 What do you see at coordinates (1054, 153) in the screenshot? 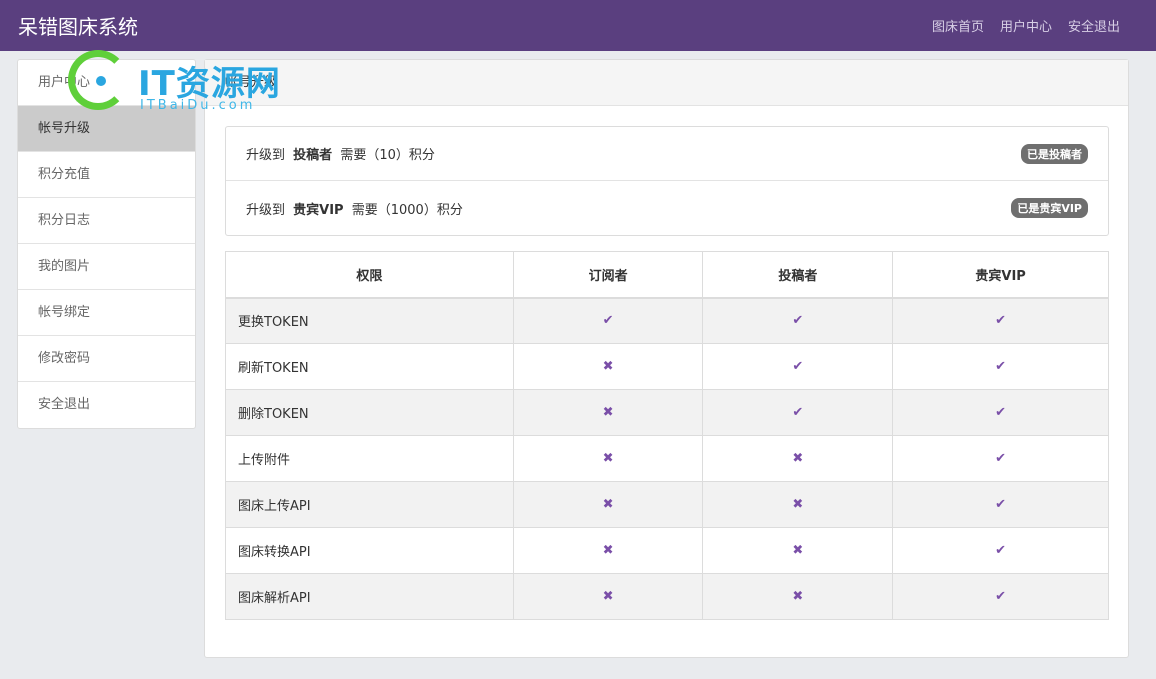
I see `status-badge: 已是投稿者` at bounding box center [1054, 153].